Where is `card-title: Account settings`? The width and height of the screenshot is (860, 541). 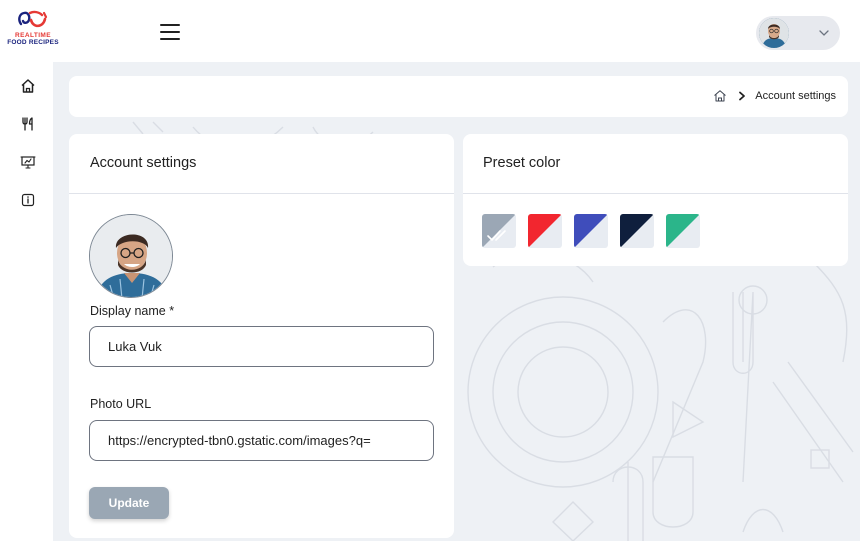
card-title: Account settings is located at coordinates (261, 164).